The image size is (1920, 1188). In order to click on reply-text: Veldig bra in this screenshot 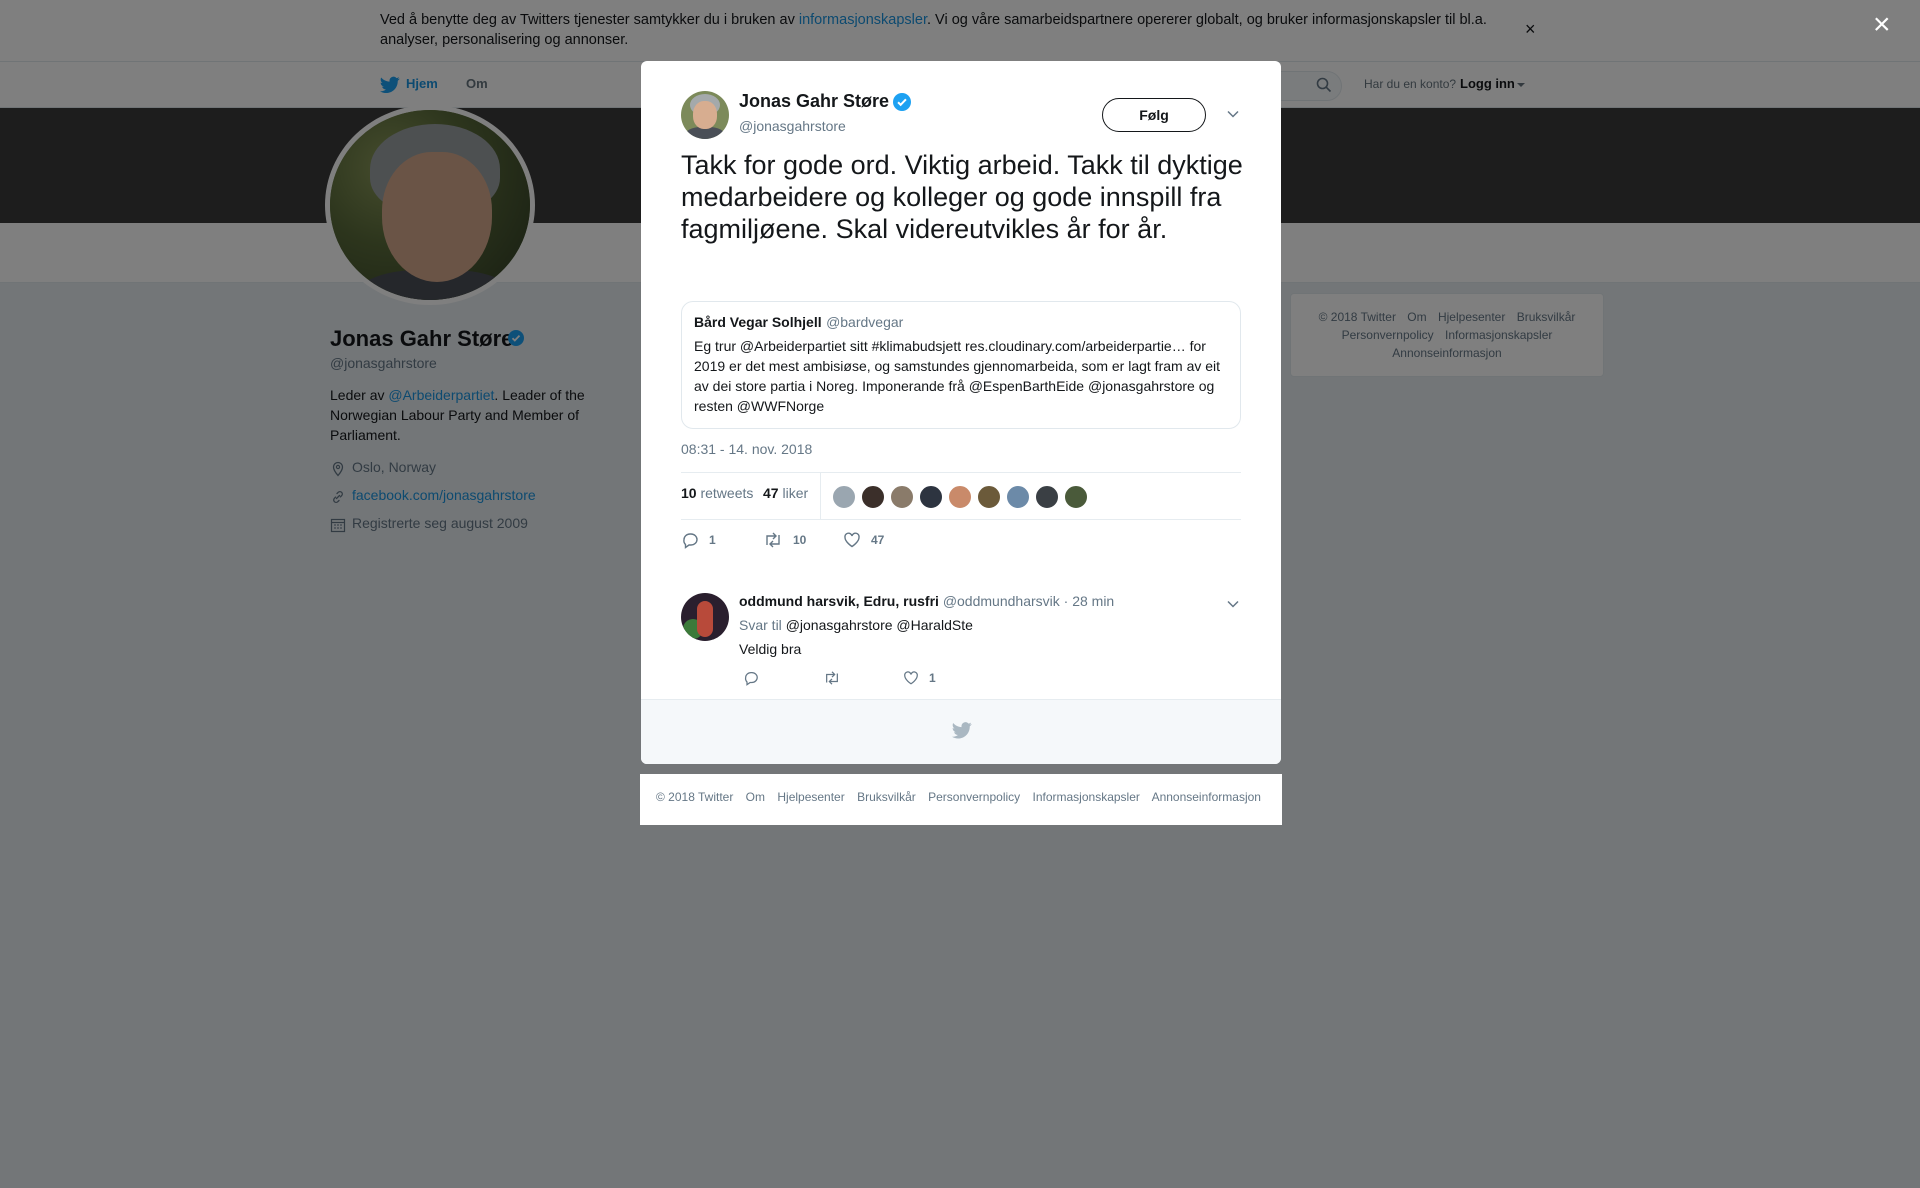, I will do `click(770, 649)`.